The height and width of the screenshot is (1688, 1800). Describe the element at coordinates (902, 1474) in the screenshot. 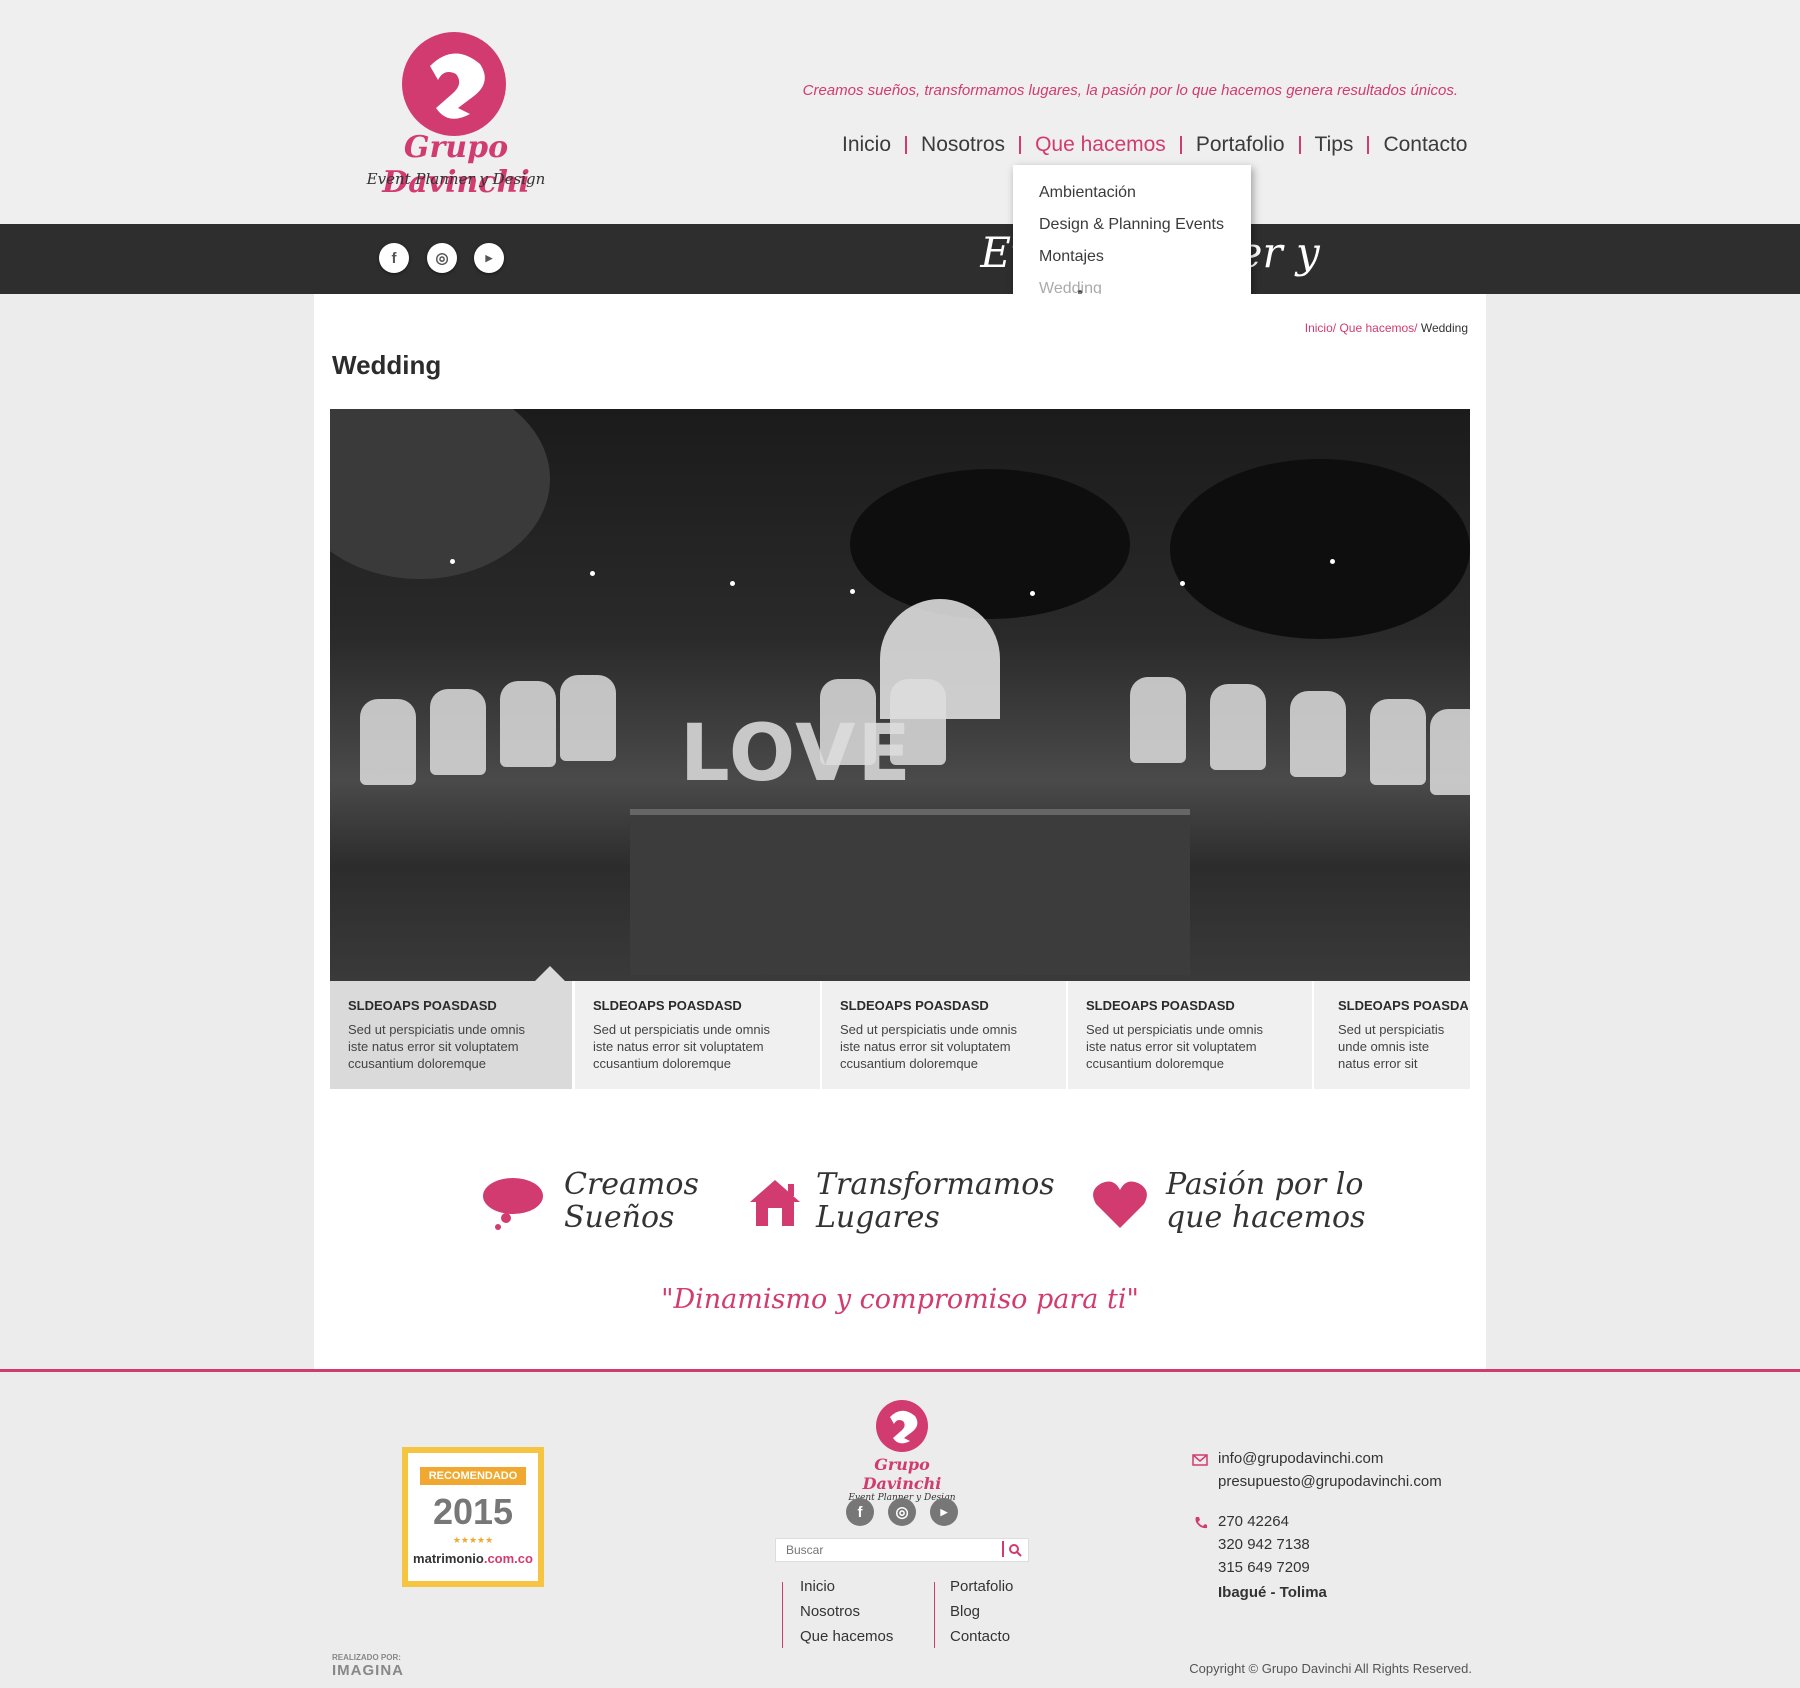

I see `footer-logo-wordmark: Grupo Davinchi` at that location.